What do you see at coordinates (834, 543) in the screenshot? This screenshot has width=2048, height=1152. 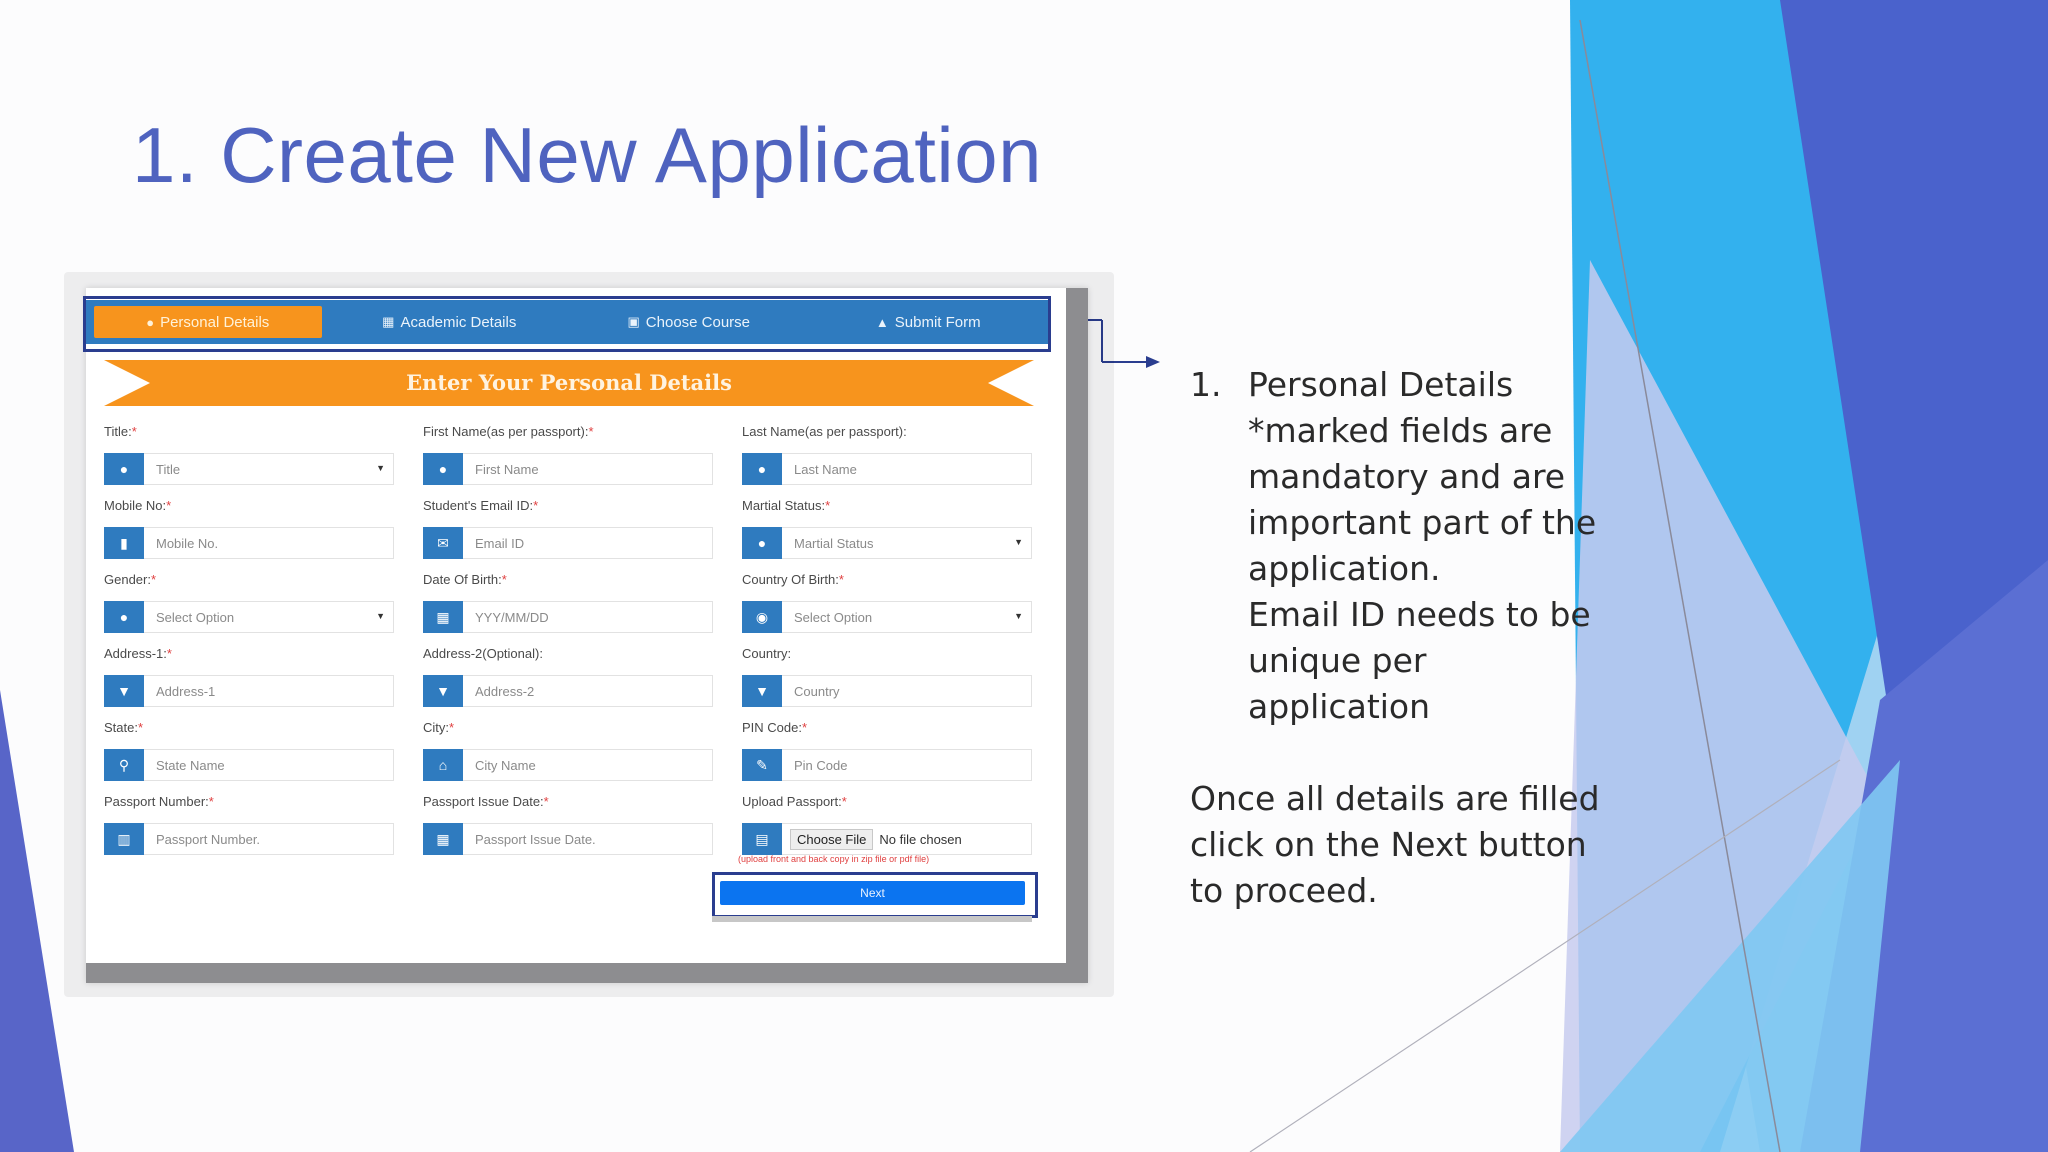 I see `placeholder-text: Martial Status` at bounding box center [834, 543].